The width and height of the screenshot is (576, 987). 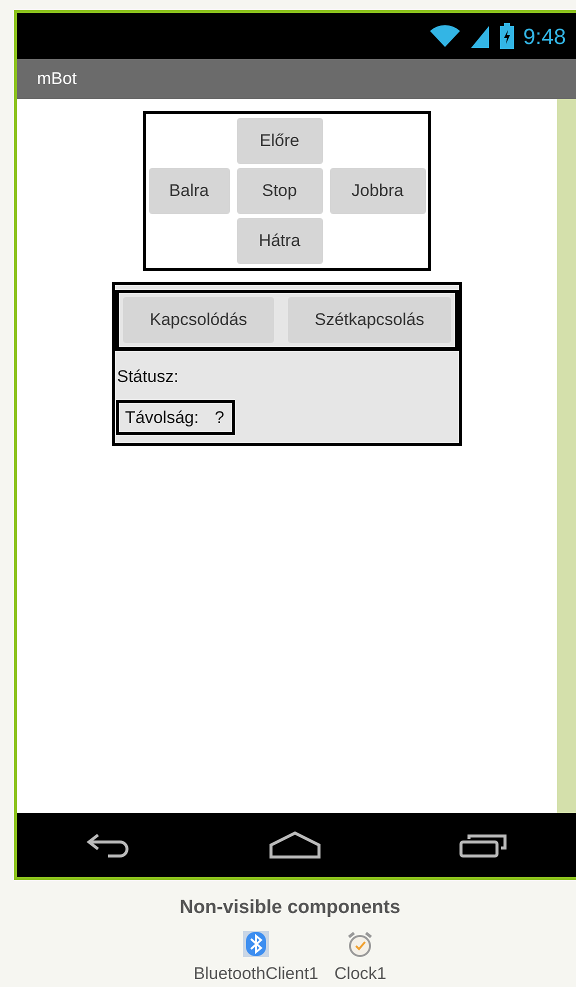 I want to click on battery-icon, so click(x=507, y=36).